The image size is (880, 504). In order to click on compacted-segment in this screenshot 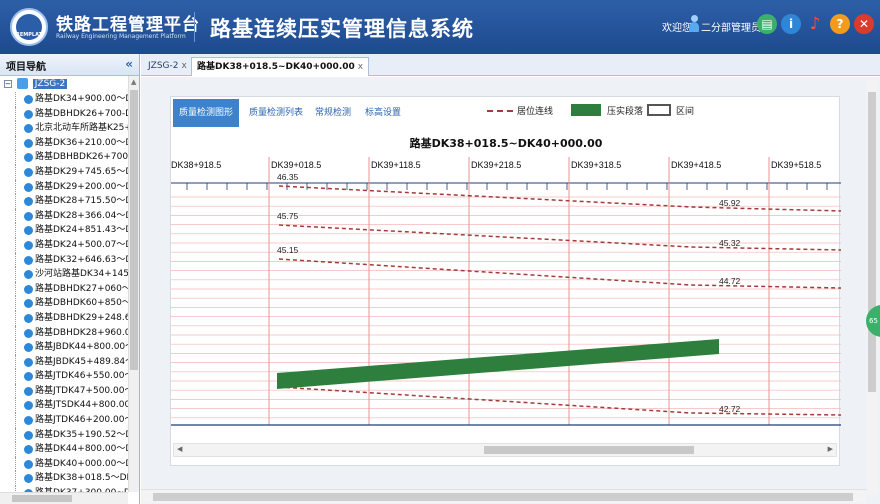, I will do `click(498, 364)`.